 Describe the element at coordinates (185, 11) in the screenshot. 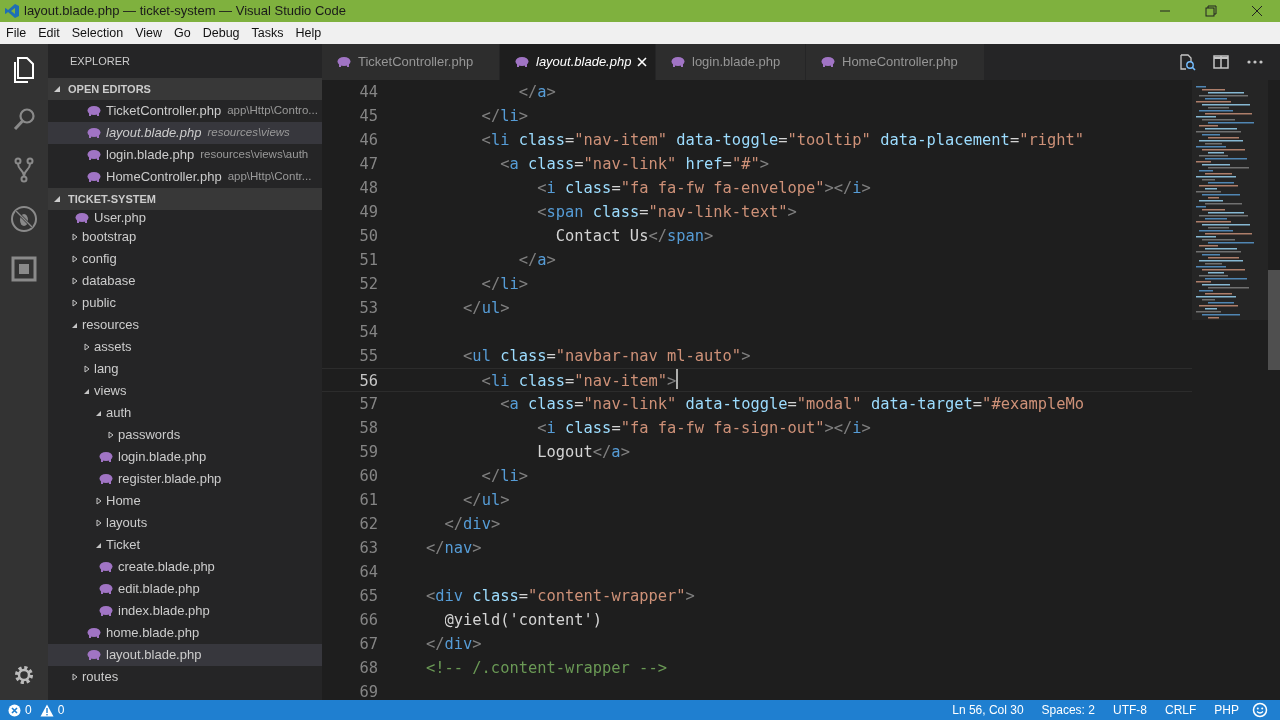

I see `window-title: layout.blade.php — ticket-system — Visual Studio Code` at that location.